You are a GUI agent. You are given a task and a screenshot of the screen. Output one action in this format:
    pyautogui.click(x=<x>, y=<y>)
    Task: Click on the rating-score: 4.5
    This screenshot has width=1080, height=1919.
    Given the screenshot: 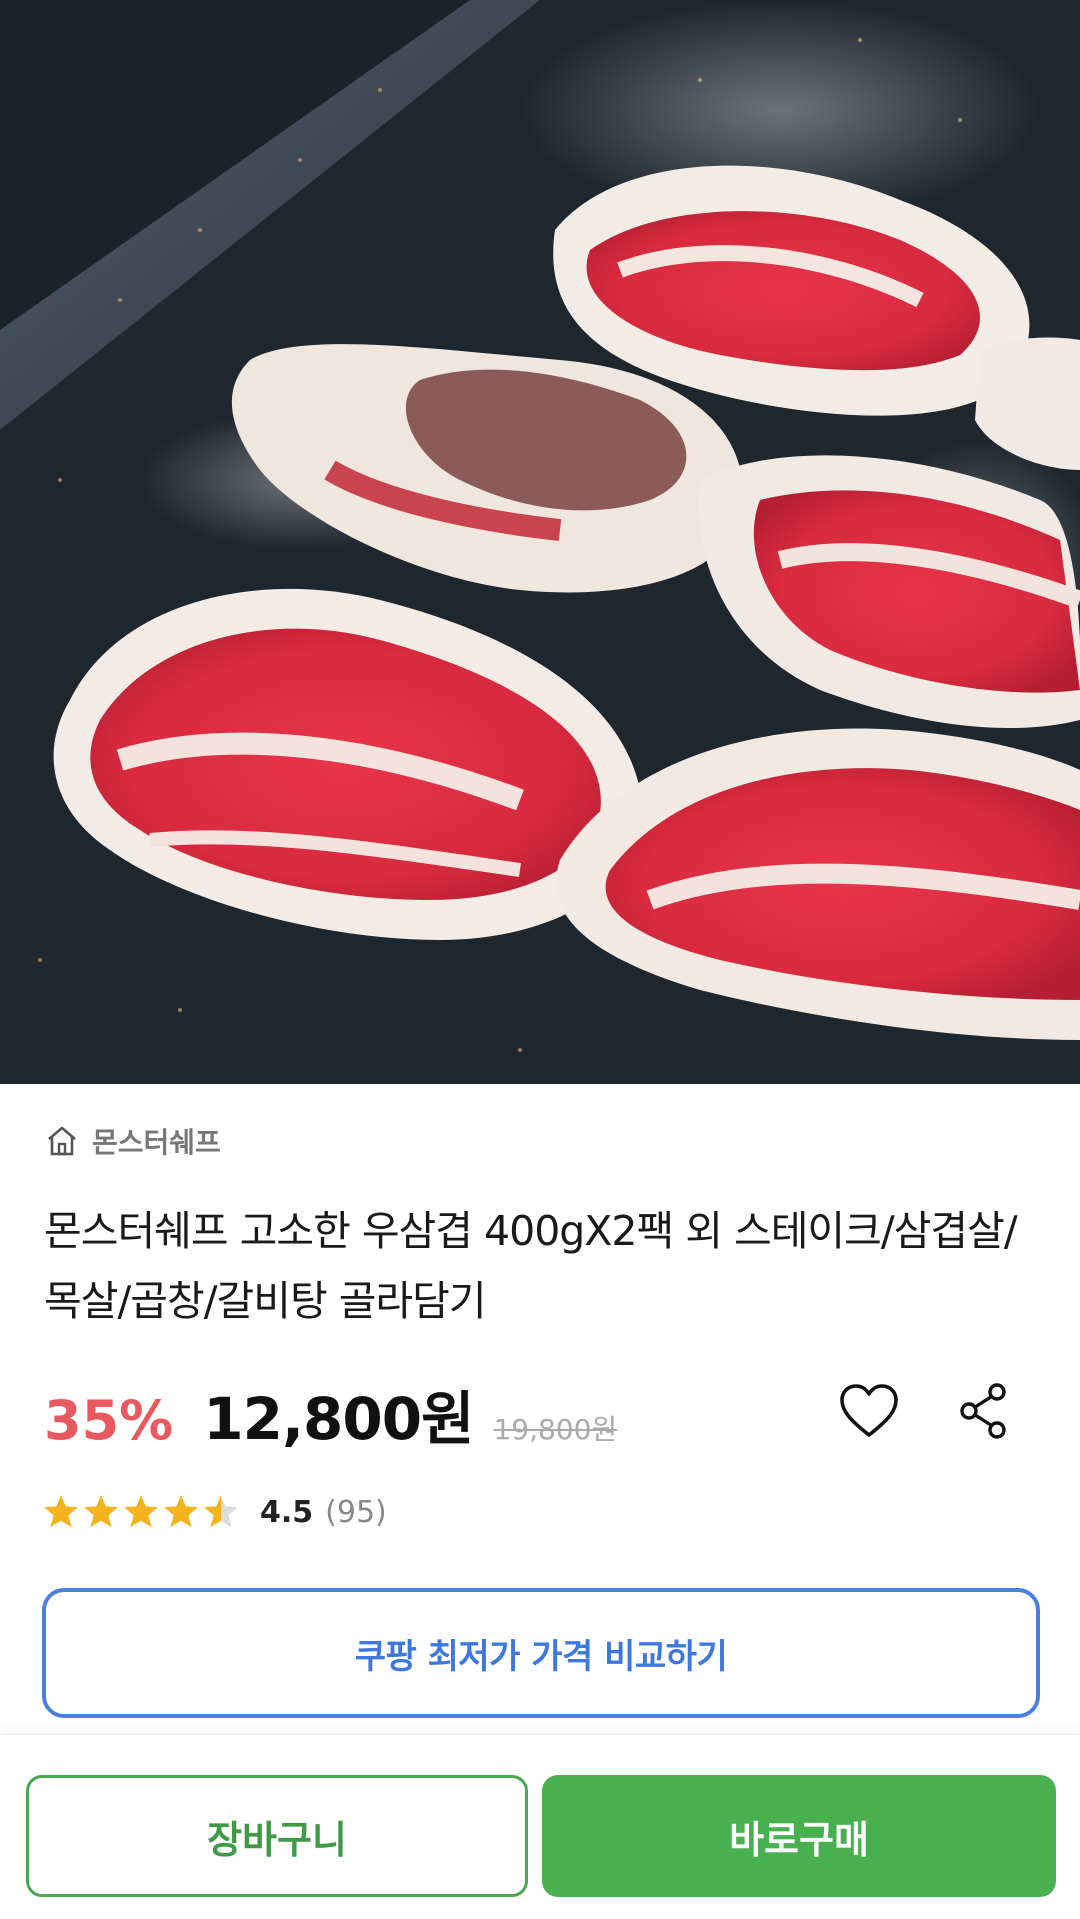 What is the action you would take?
    pyautogui.click(x=287, y=1512)
    